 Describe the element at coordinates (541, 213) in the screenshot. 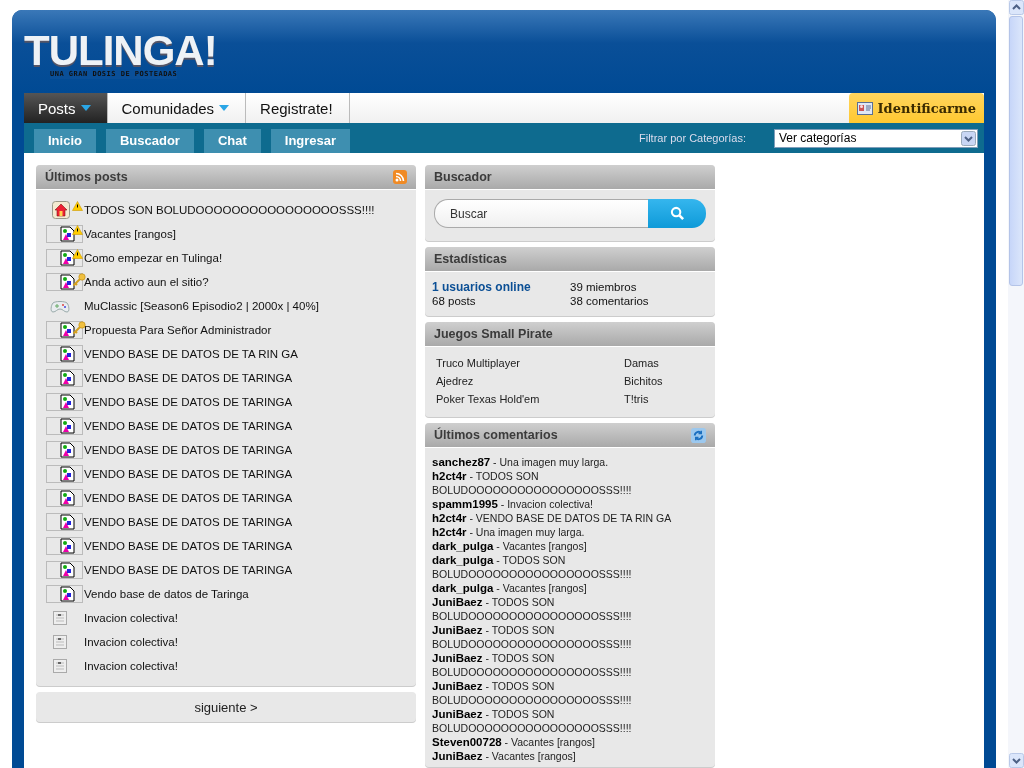

I see `search-field: Buscar` at that location.